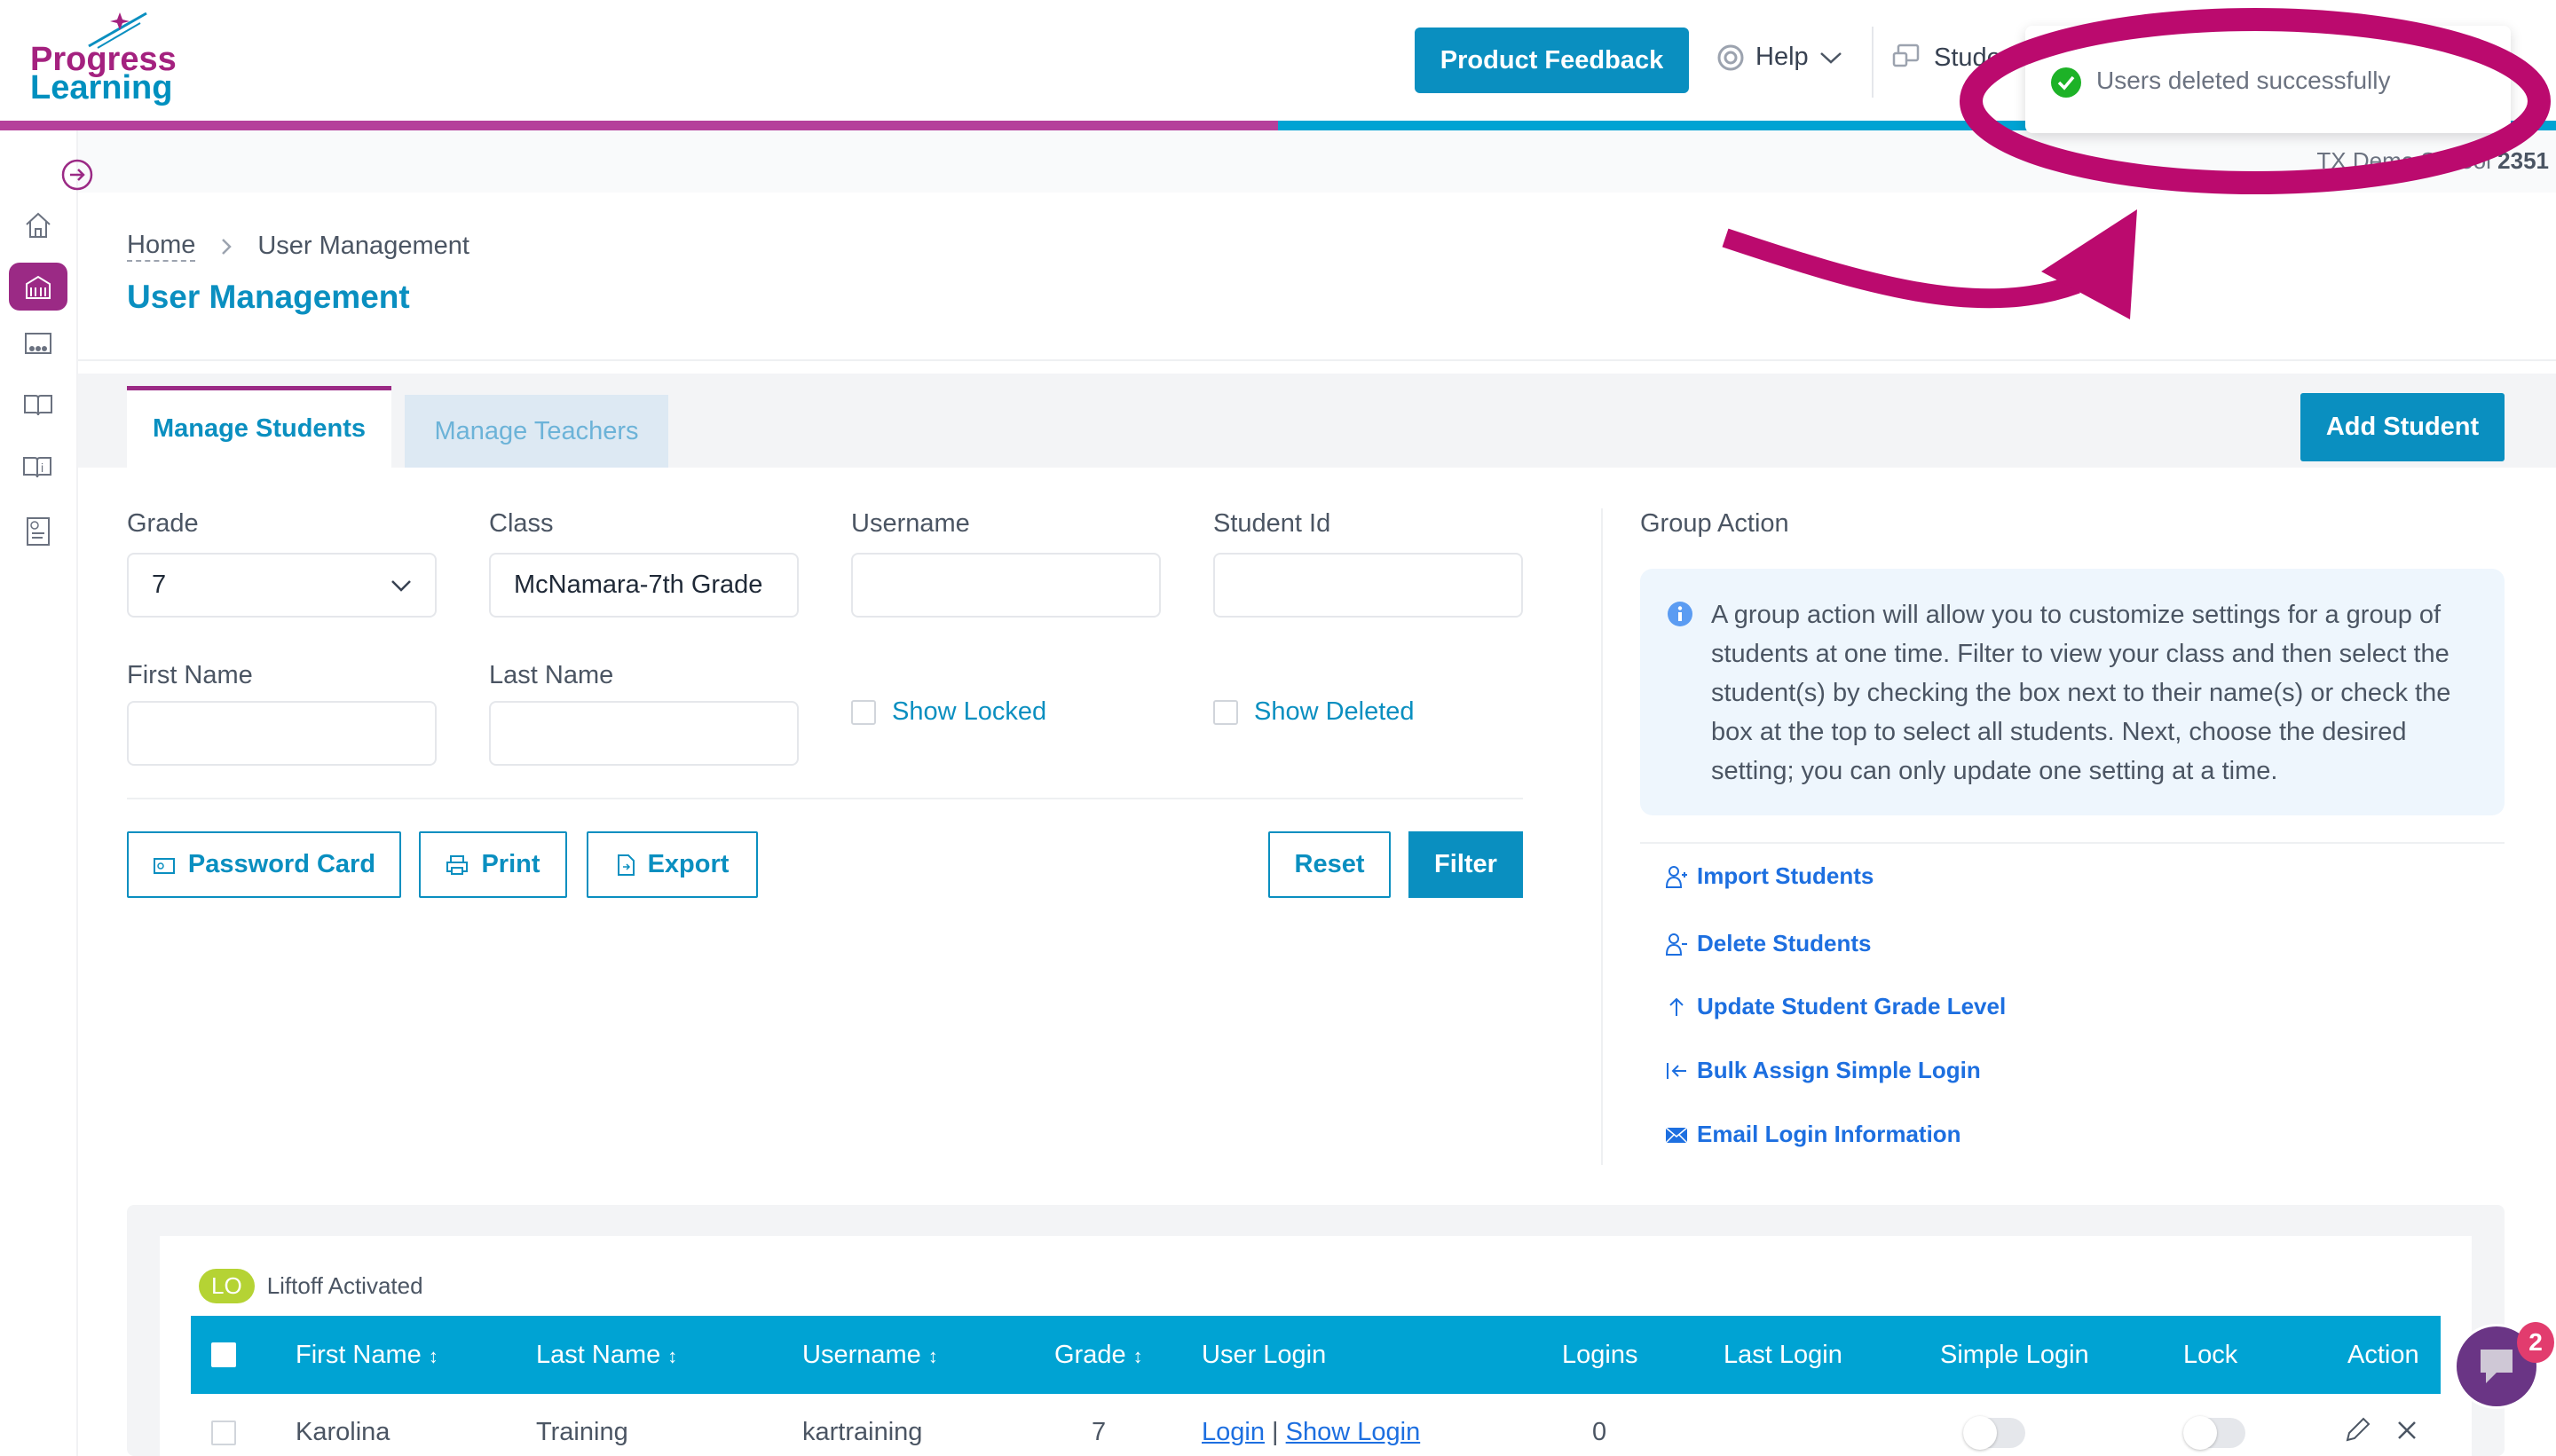 This screenshot has width=2556, height=1456. What do you see at coordinates (223, 1354) in the screenshot?
I see `select-all-checkbox` at bounding box center [223, 1354].